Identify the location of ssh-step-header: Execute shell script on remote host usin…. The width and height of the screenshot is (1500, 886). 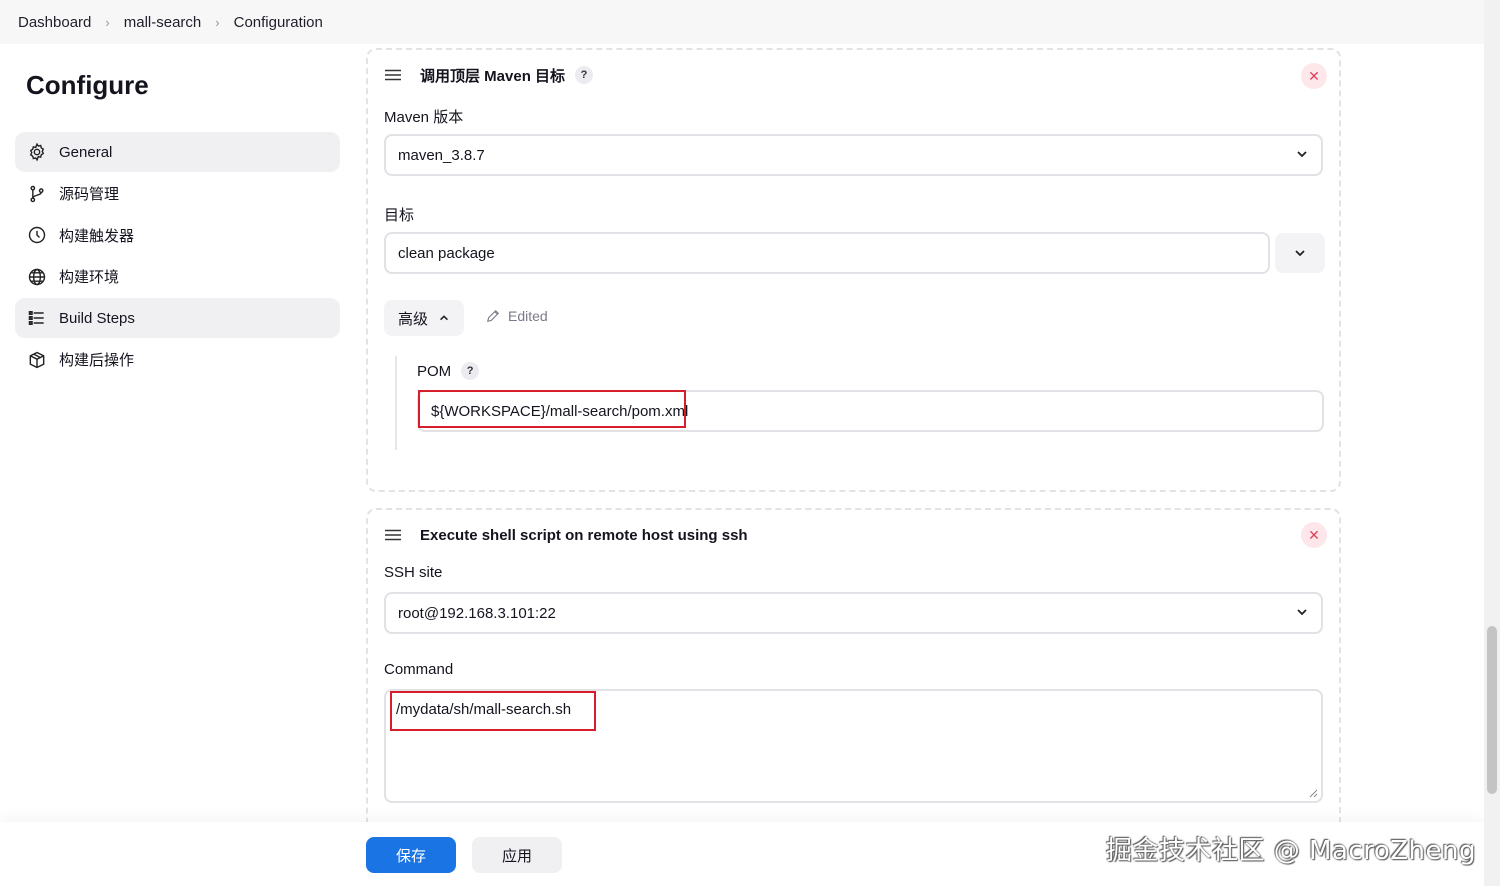
(566, 535).